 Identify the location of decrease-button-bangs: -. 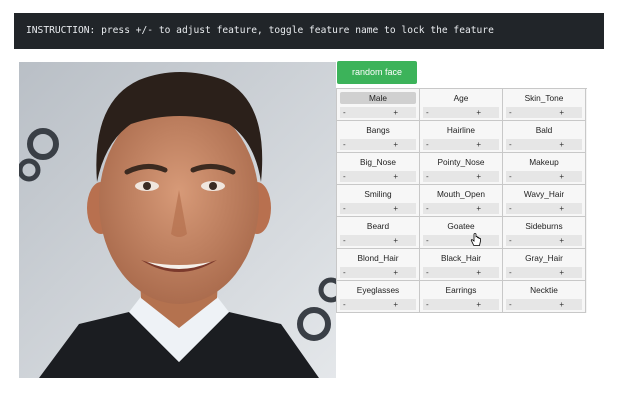
(344, 144).